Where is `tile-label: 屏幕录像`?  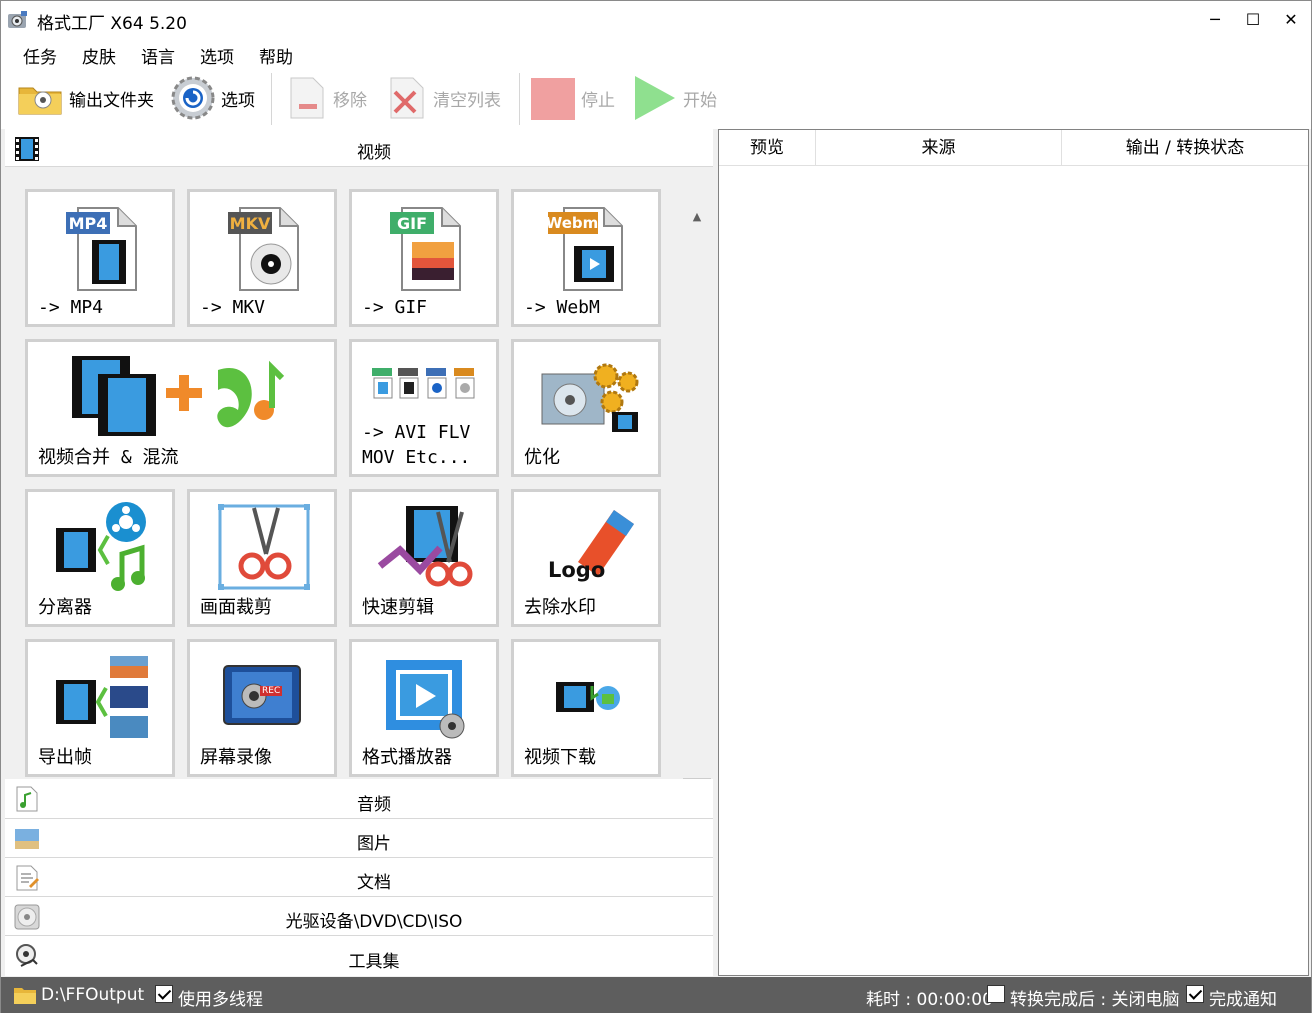
tile-label: 屏幕录像 is located at coordinates (236, 757).